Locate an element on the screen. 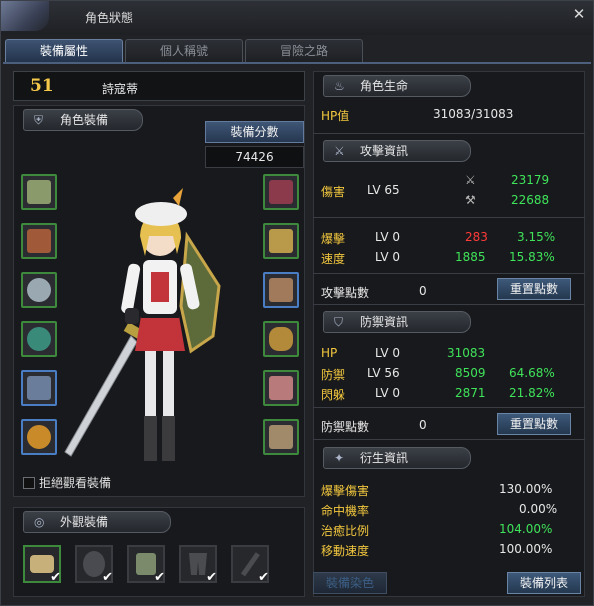  defense-points-label: 防禦點數 is located at coordinates (345, 427).